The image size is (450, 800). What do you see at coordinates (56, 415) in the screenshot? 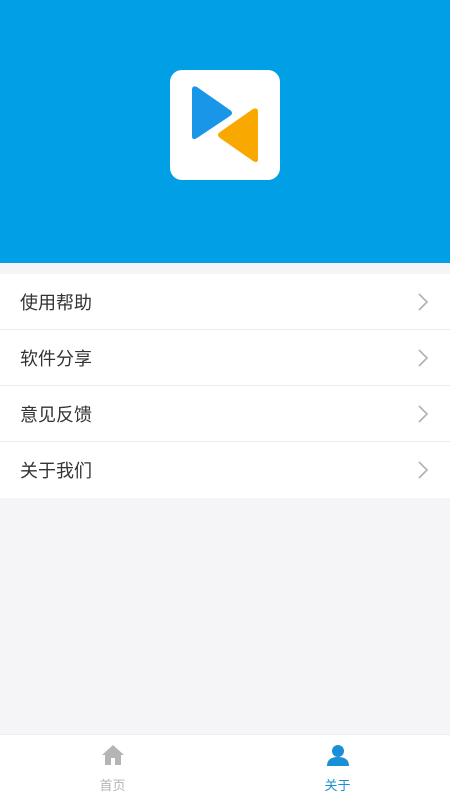
I see `menu-item-label: 意见反馈` at bounding box center [56, 415].